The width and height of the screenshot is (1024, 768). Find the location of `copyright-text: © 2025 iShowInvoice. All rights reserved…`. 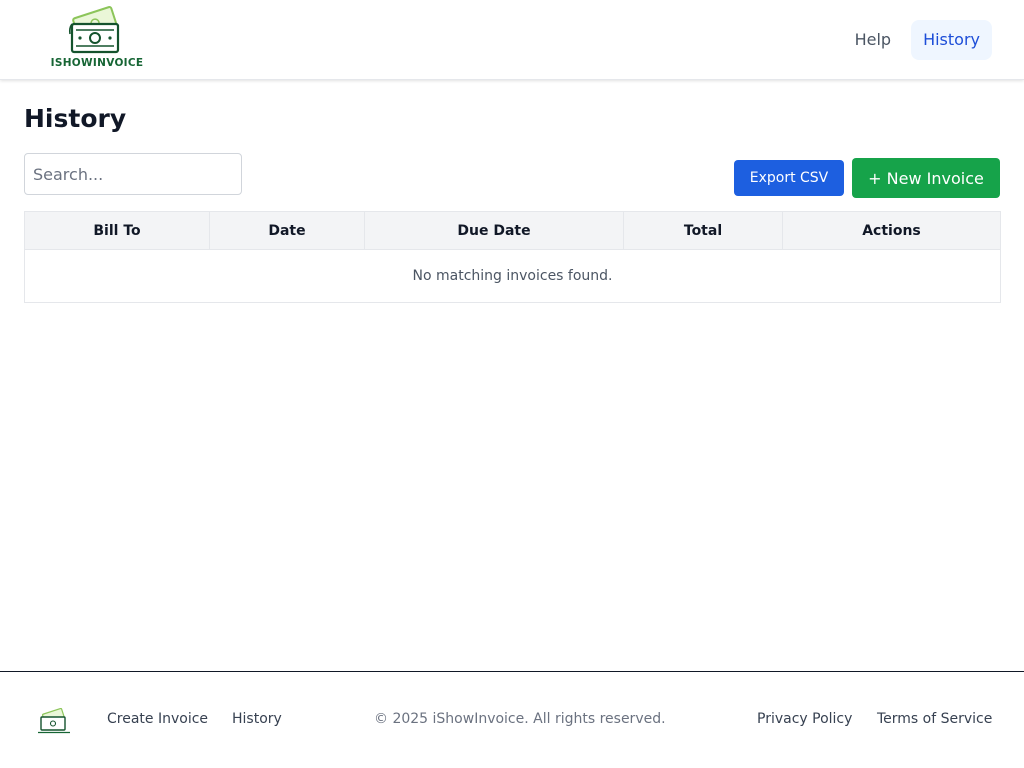

copyright-text: © 2025 iShowInvoice. All rights reserved… is located at coordinates (520, 719).